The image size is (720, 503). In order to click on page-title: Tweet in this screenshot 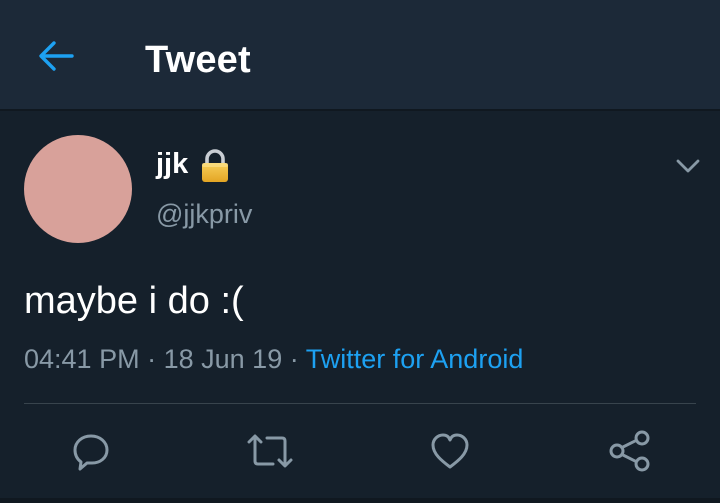, I will do `click(198, 60)`.